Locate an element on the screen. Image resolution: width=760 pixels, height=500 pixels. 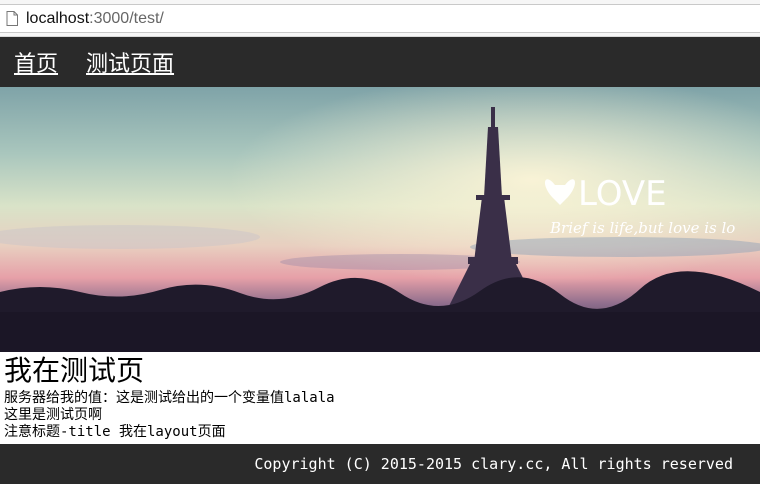
url-field: localhost:3000/test/ is located at coordinates (380, 18).